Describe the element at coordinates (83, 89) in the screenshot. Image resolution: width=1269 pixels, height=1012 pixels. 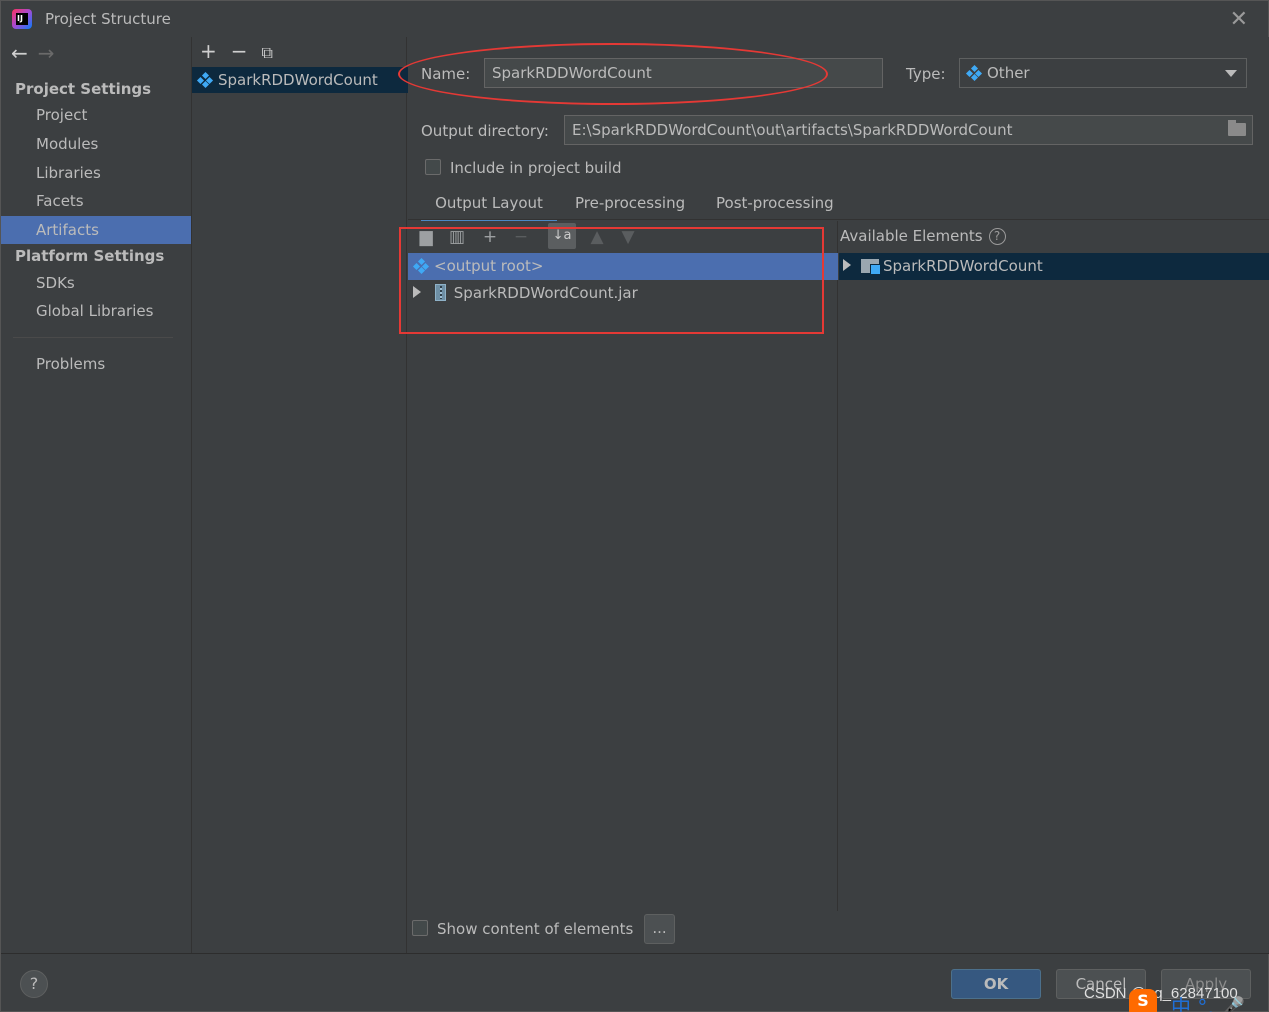
I see `project-settings-heading: Project Settings` at that location.